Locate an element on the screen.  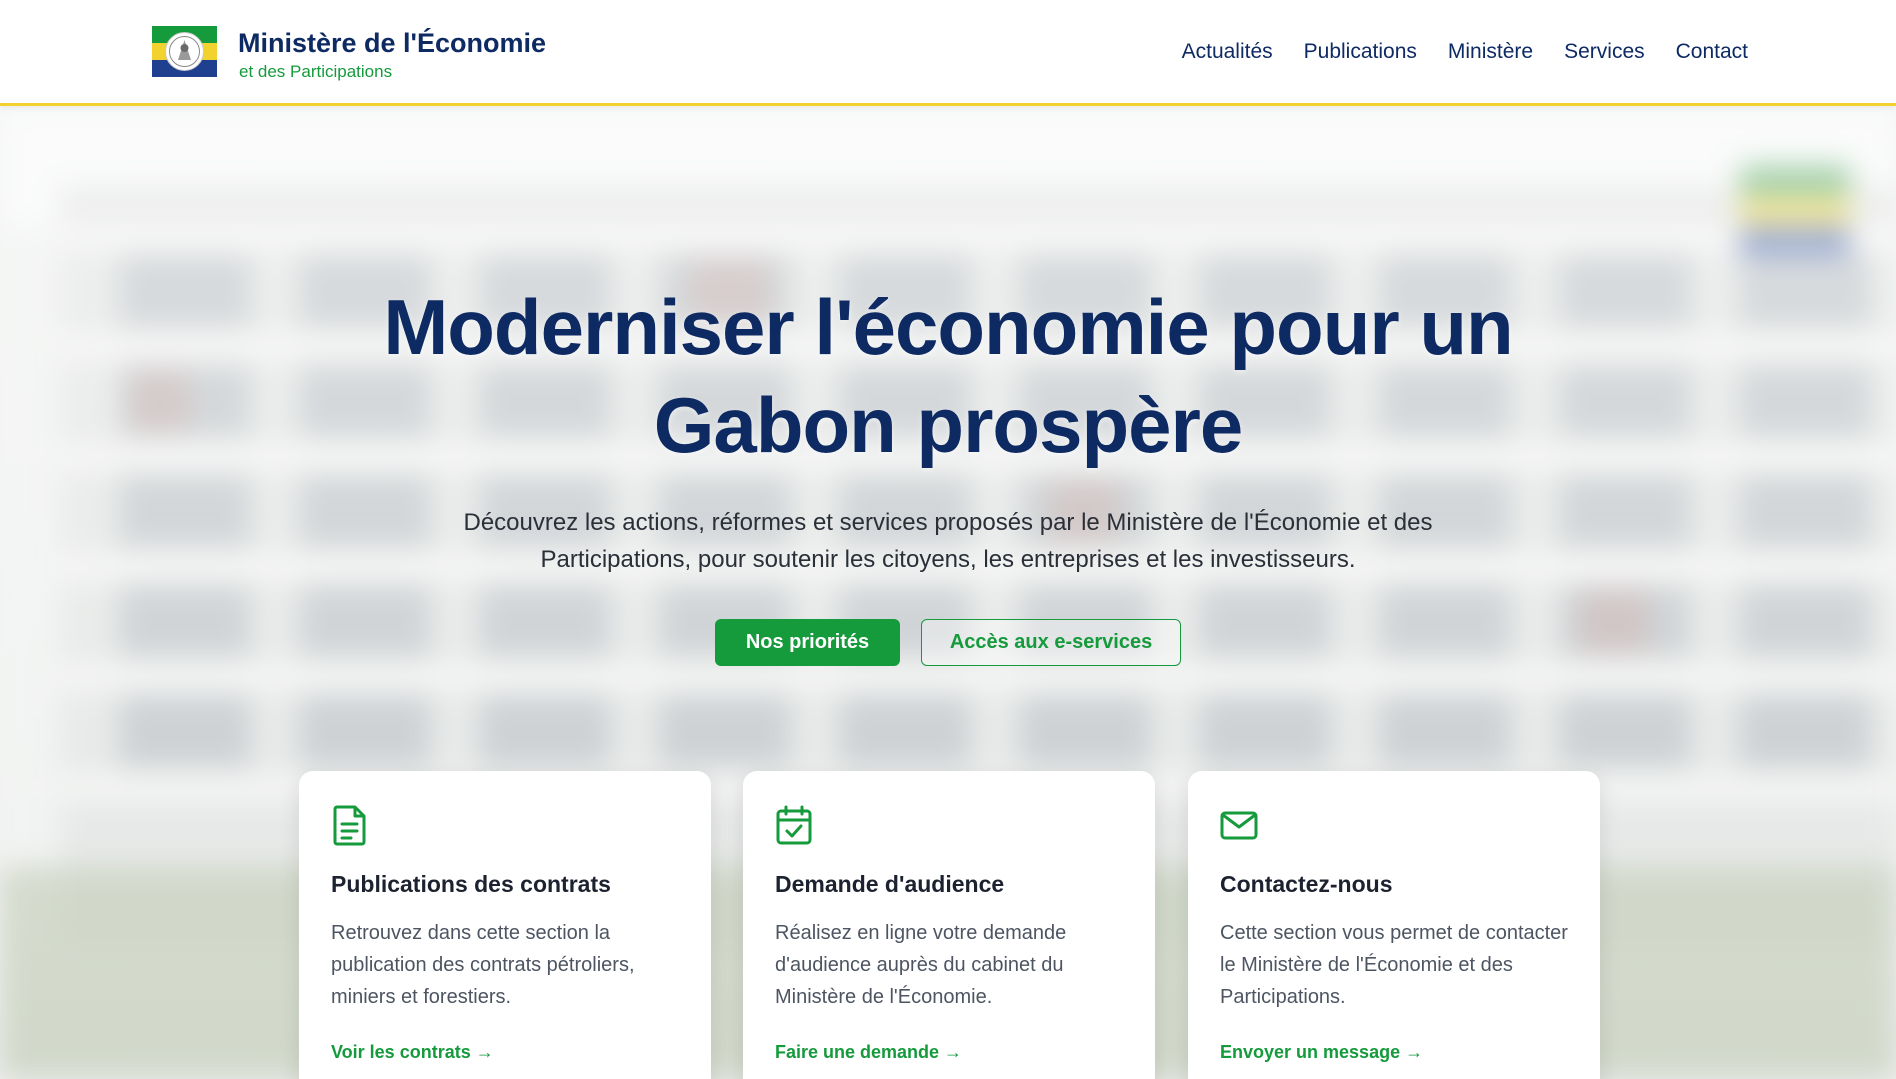
nav-item-actualites: Actualités is located at coordinates (1227, 52).